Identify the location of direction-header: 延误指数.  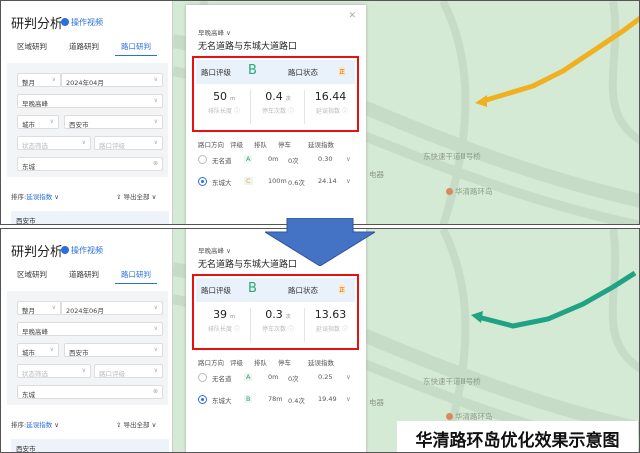
(321, 145).